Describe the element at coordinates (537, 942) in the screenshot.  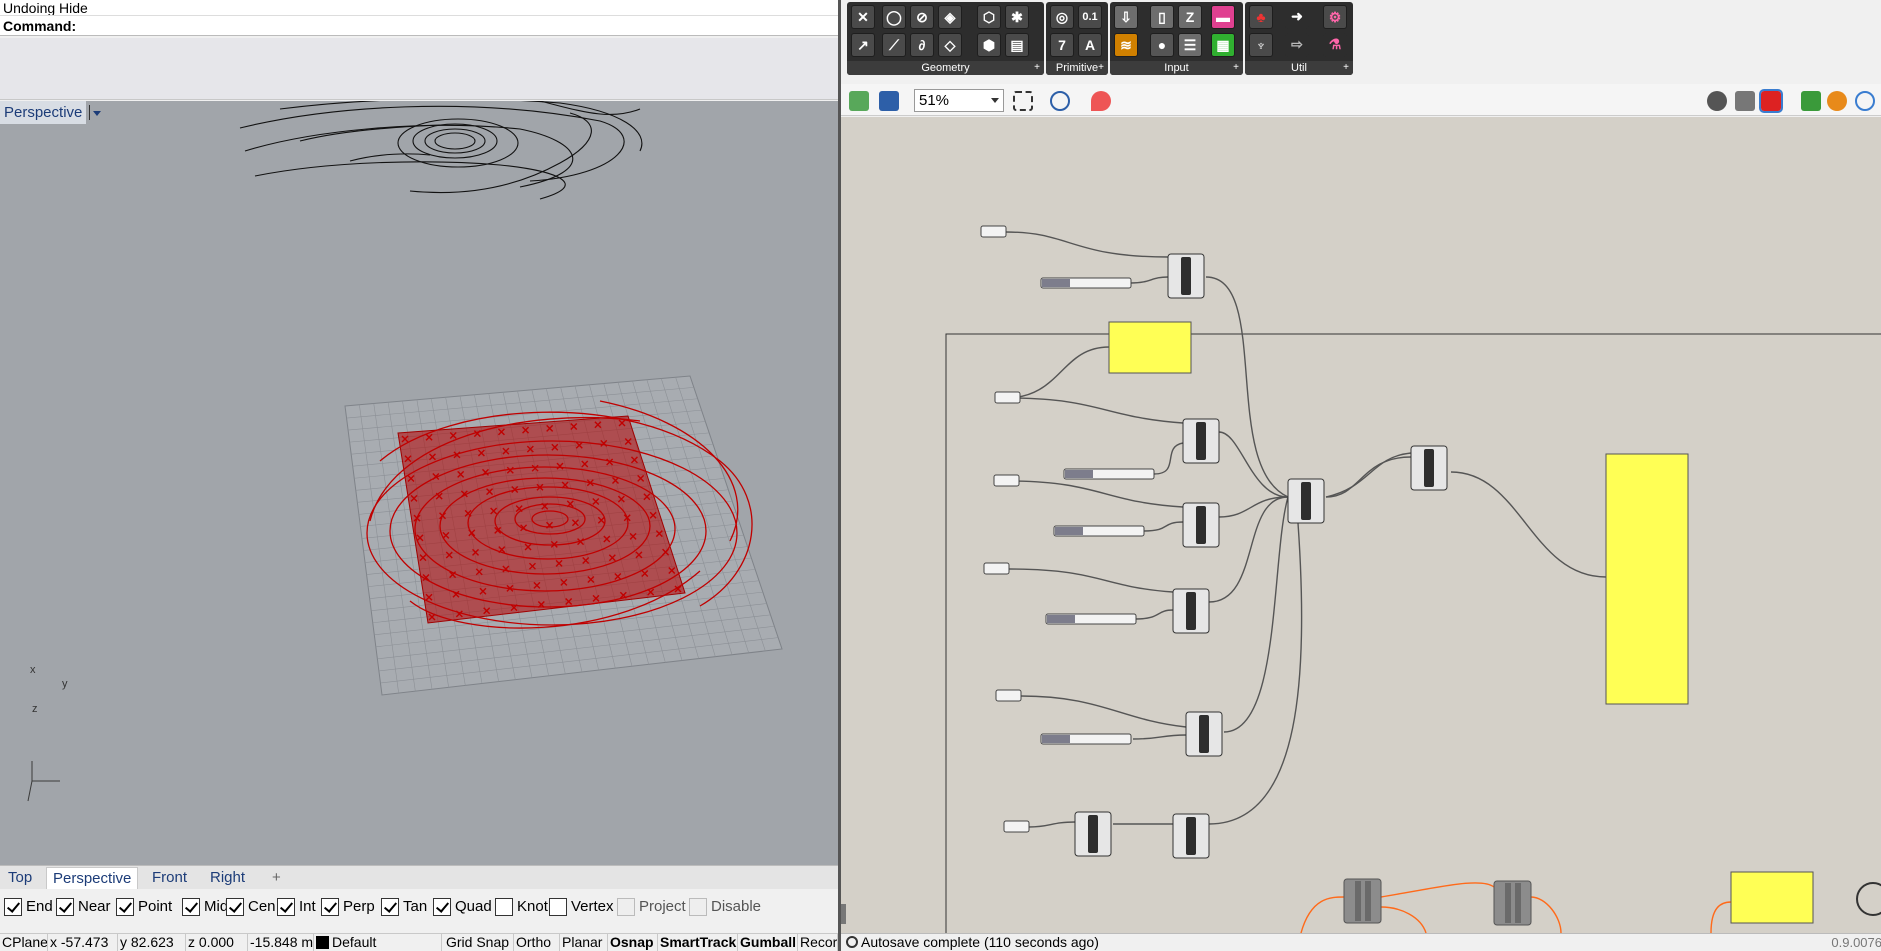
I see `status-ortho: Ortho` at that location.